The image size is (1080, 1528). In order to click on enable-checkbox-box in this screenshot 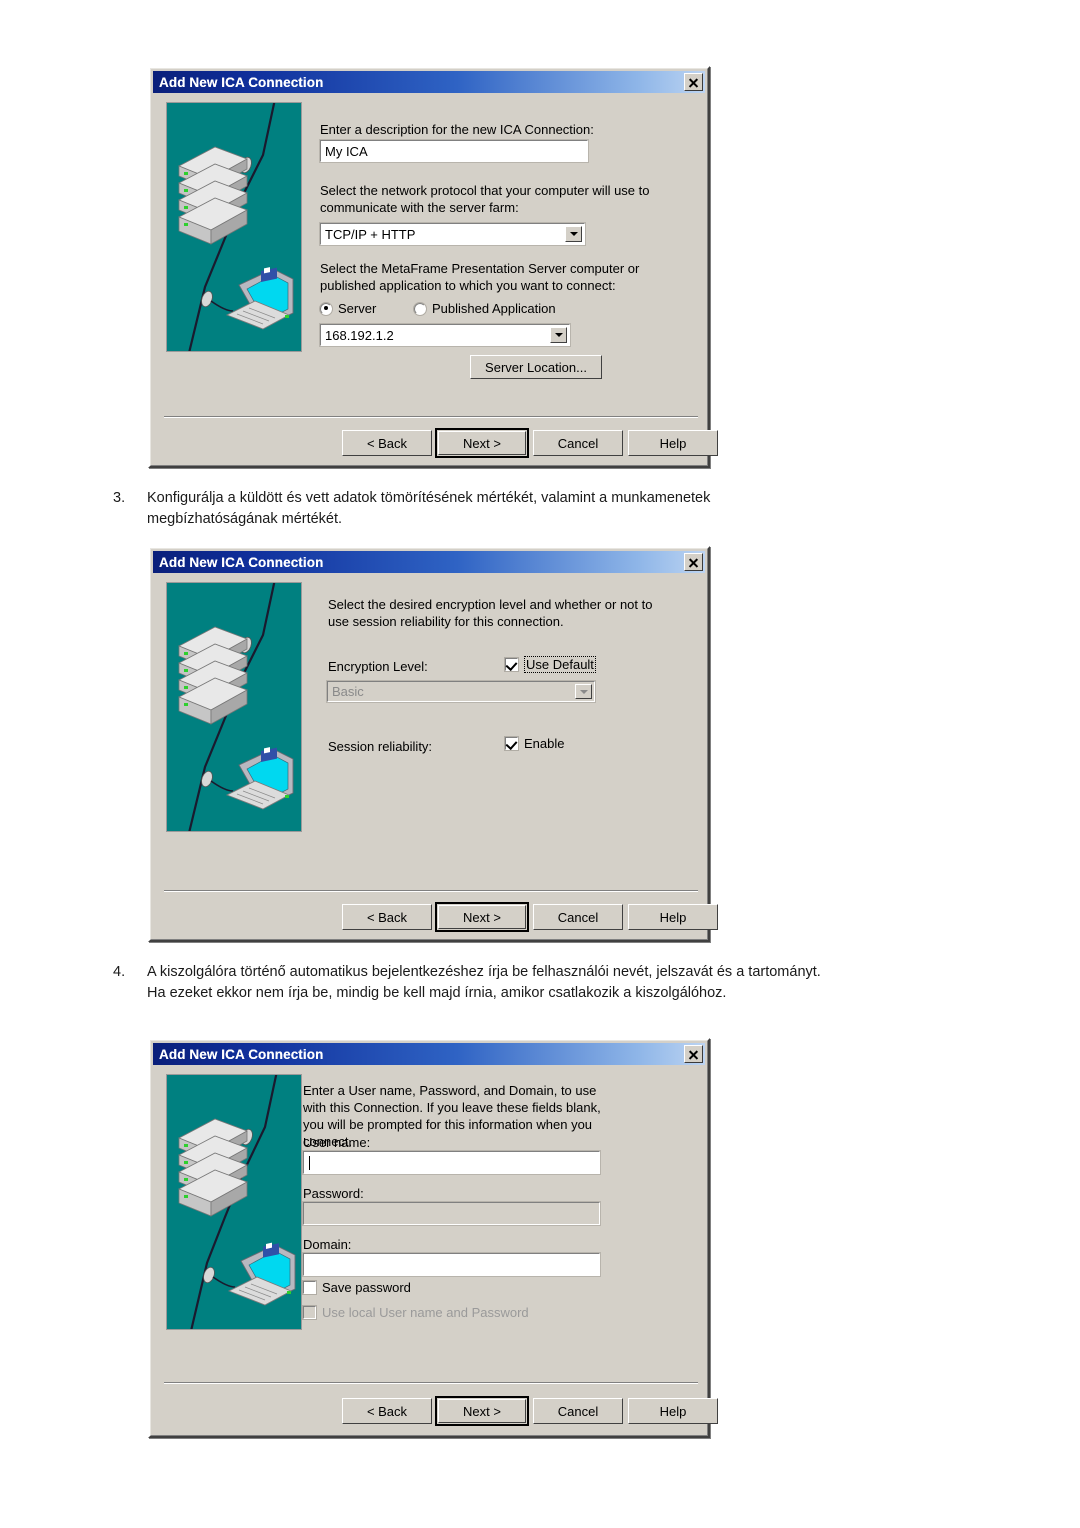, I will do `click(511, 743)`.